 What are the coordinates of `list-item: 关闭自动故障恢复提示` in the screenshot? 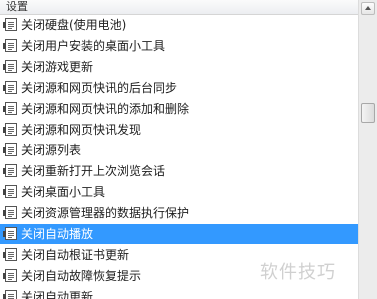 It's located at (179, 276).